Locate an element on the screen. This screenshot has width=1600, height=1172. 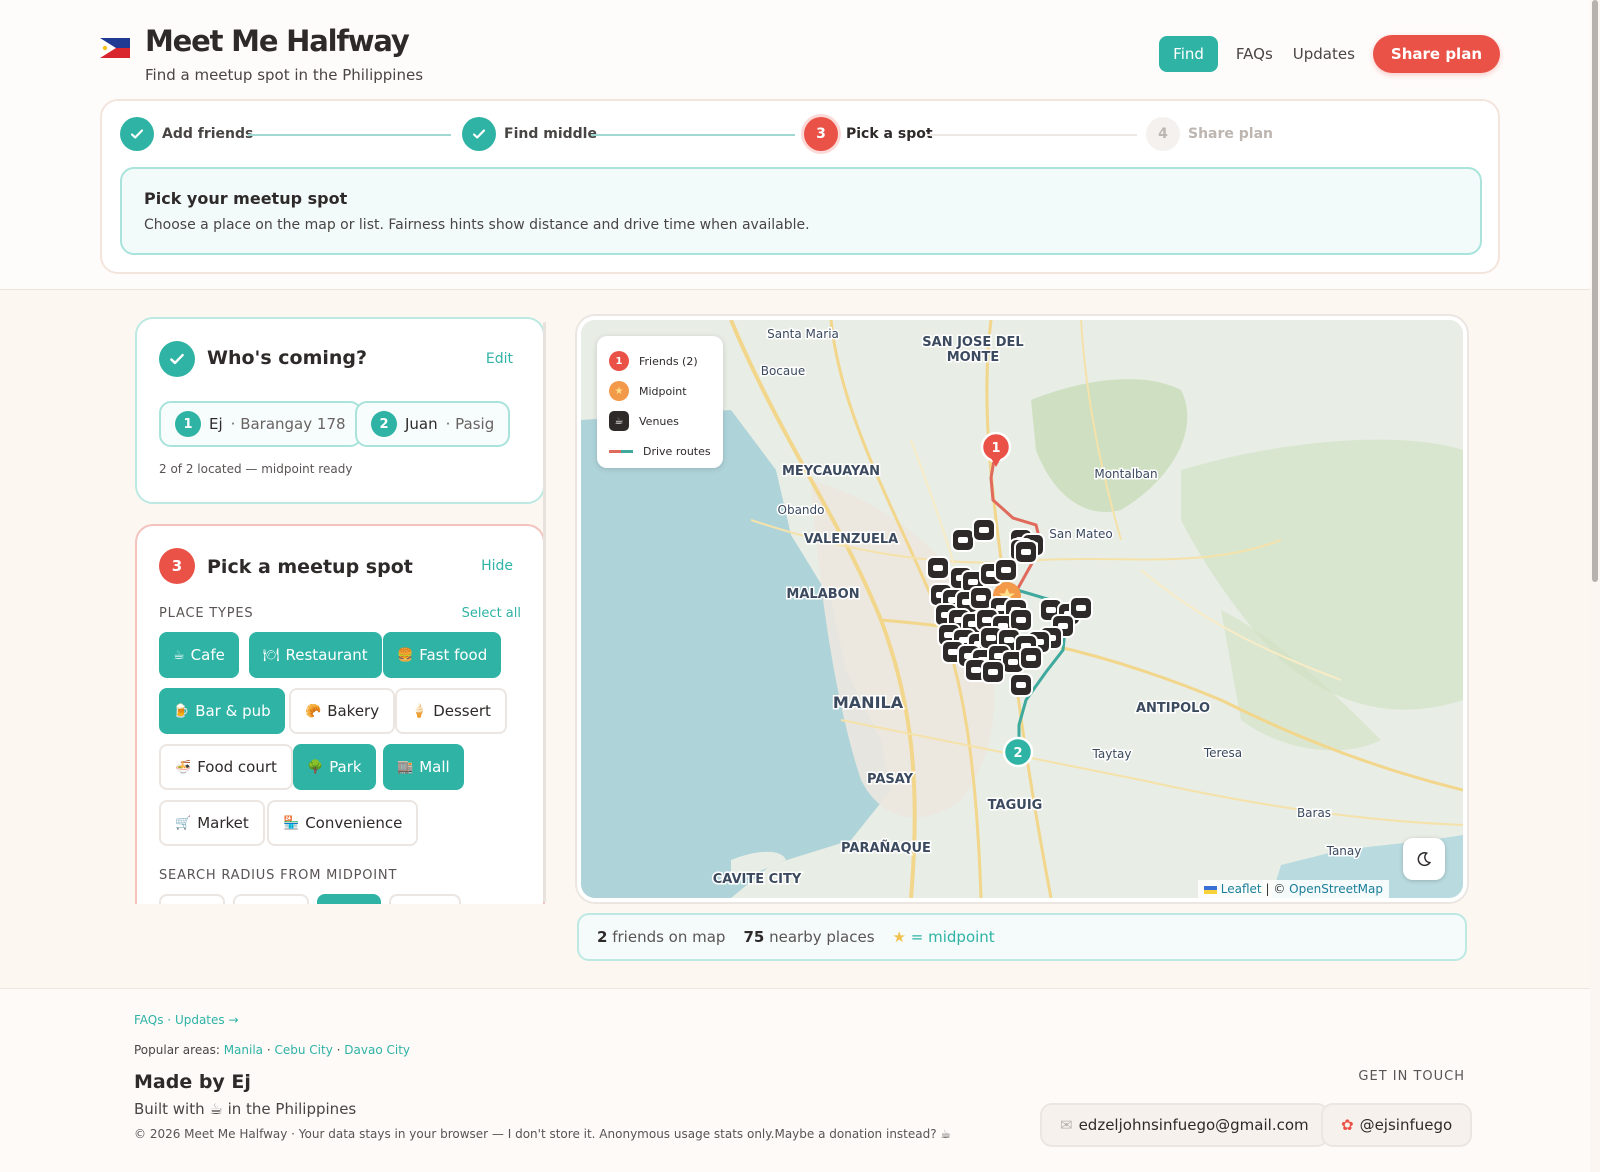
map-place-label: Baras is located at coordinates (1314, 813).